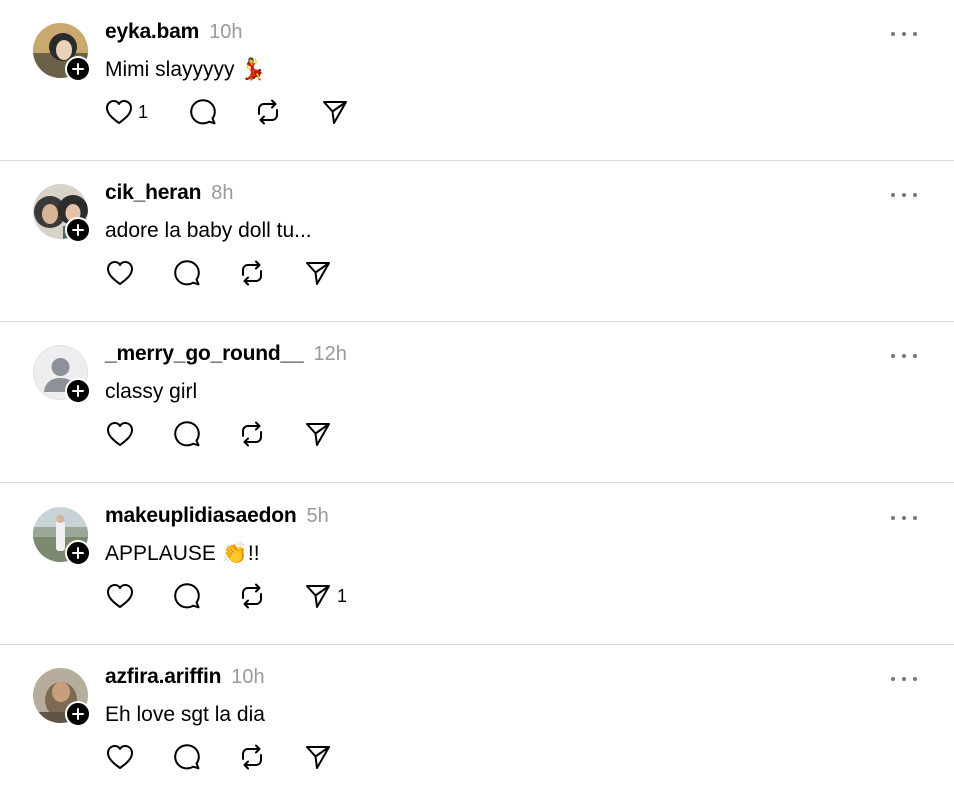 The width and height of the screenshot is (954, 806). I want to click on share-button: 1, so click(325, 596).